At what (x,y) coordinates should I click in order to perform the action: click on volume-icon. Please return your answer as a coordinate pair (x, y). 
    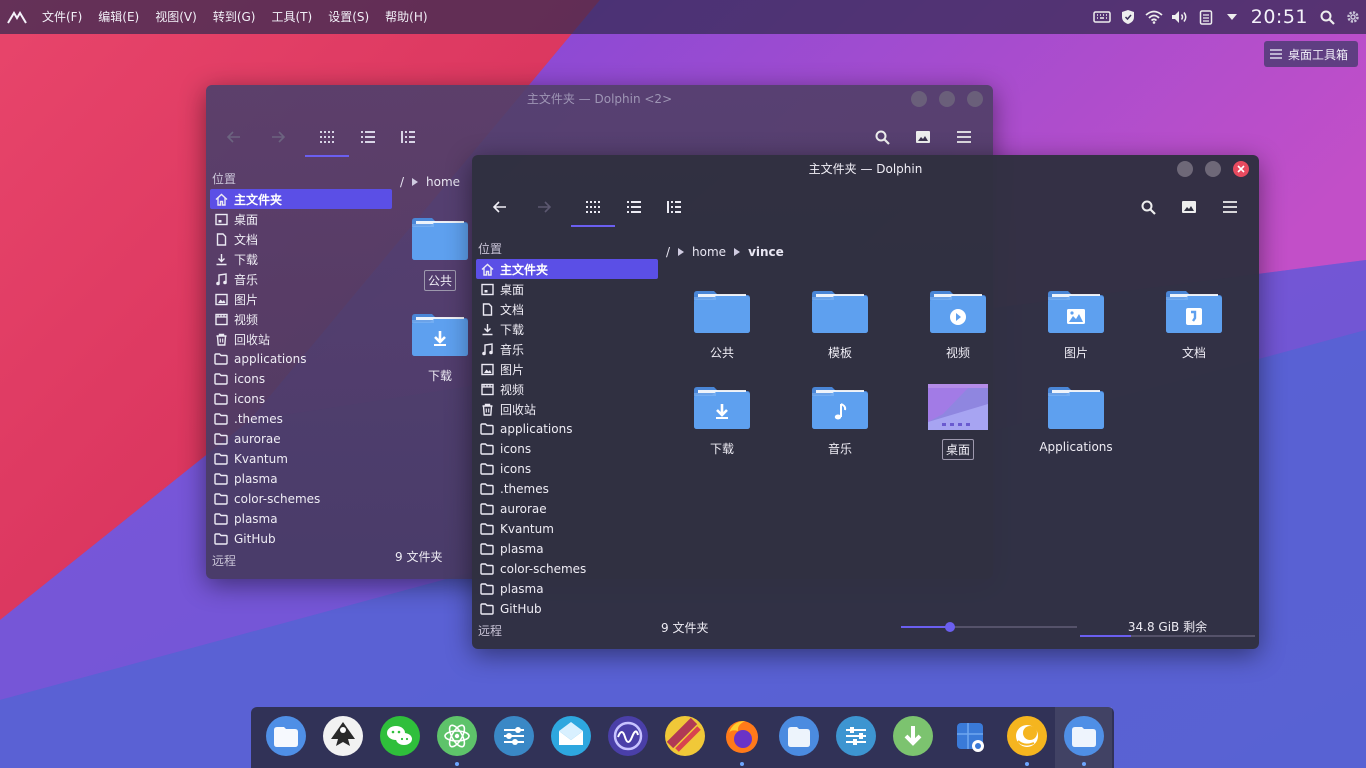
    Looking at the image, I should click on (1180, 17).